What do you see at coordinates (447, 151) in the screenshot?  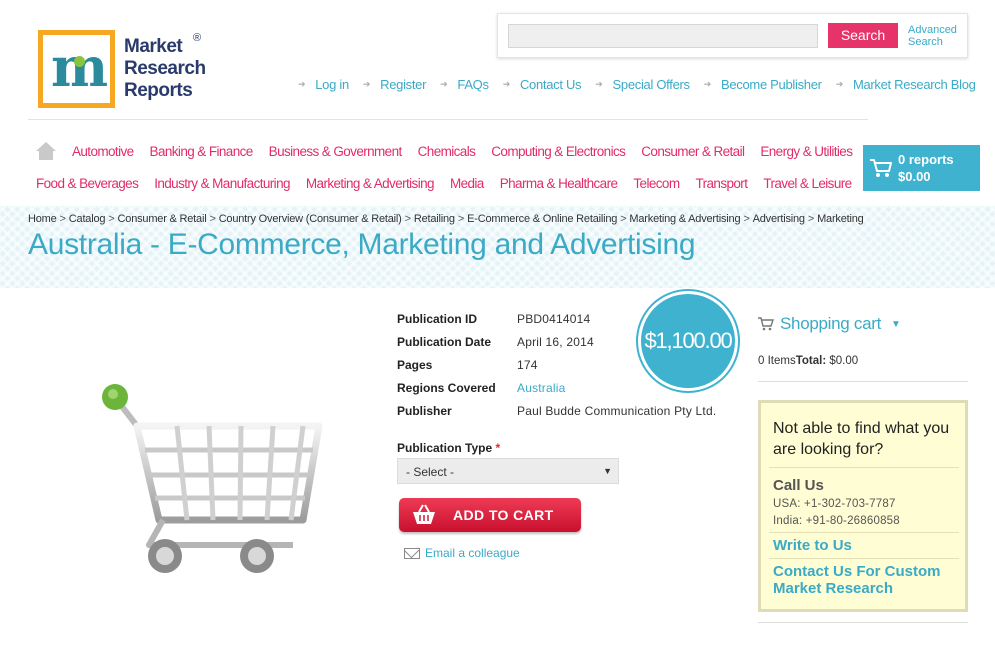 I see `category-chemicals: Chemicals` at bounding box center [447, 151].